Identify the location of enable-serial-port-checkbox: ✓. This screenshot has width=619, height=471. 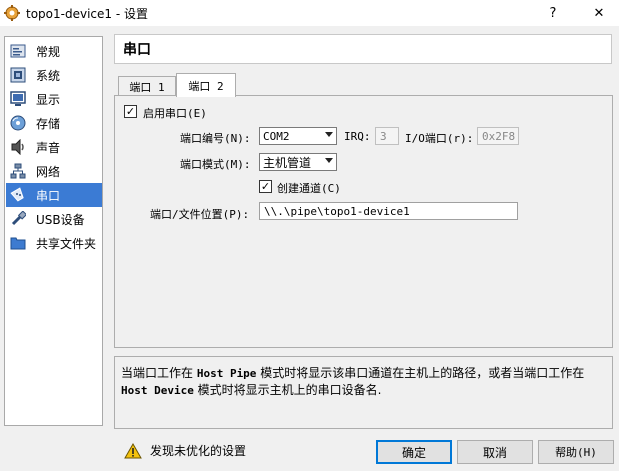
(130, 111).